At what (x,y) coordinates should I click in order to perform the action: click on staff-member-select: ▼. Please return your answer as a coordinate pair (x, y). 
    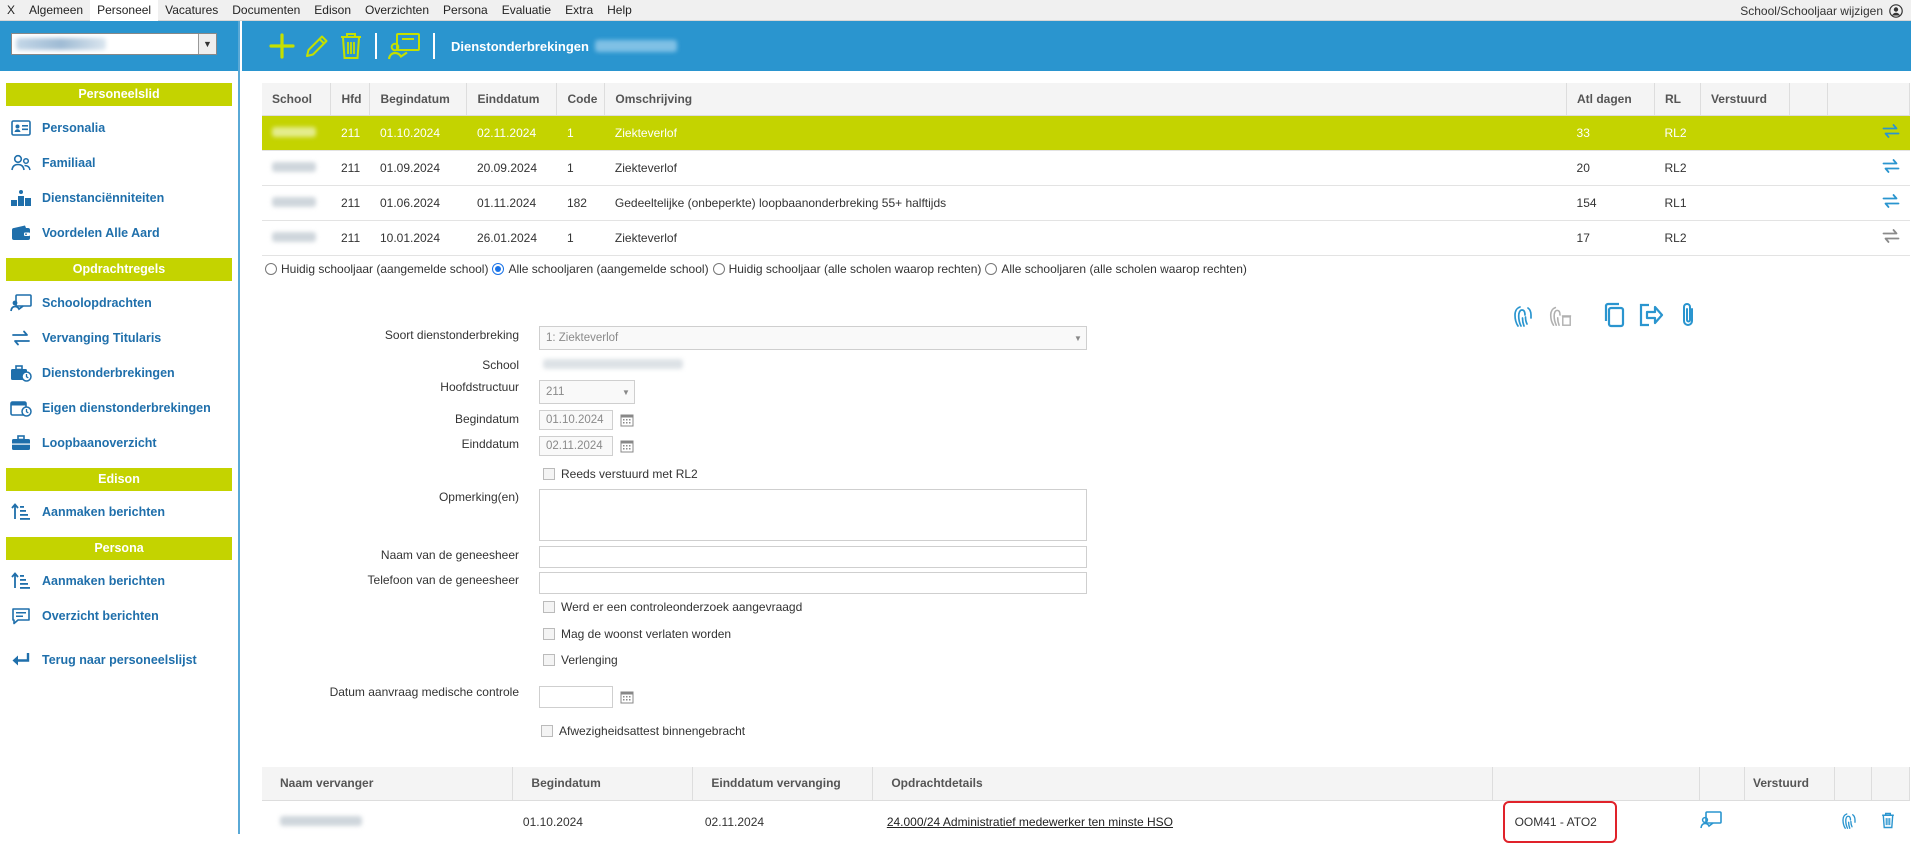
    Looking at the image, I should click on (114, 44).